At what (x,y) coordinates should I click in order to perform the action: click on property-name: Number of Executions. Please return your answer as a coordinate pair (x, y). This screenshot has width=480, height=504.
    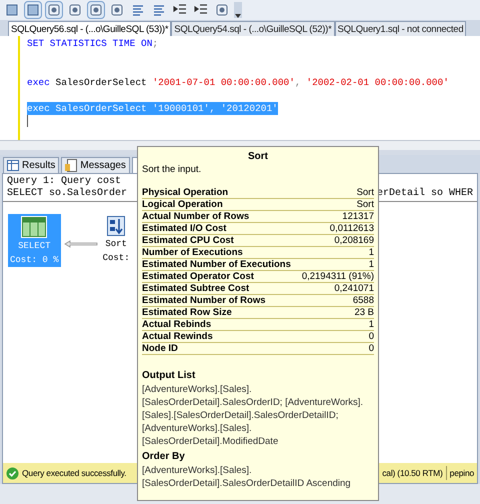
    Looking at the image, I should click on (192, 252).